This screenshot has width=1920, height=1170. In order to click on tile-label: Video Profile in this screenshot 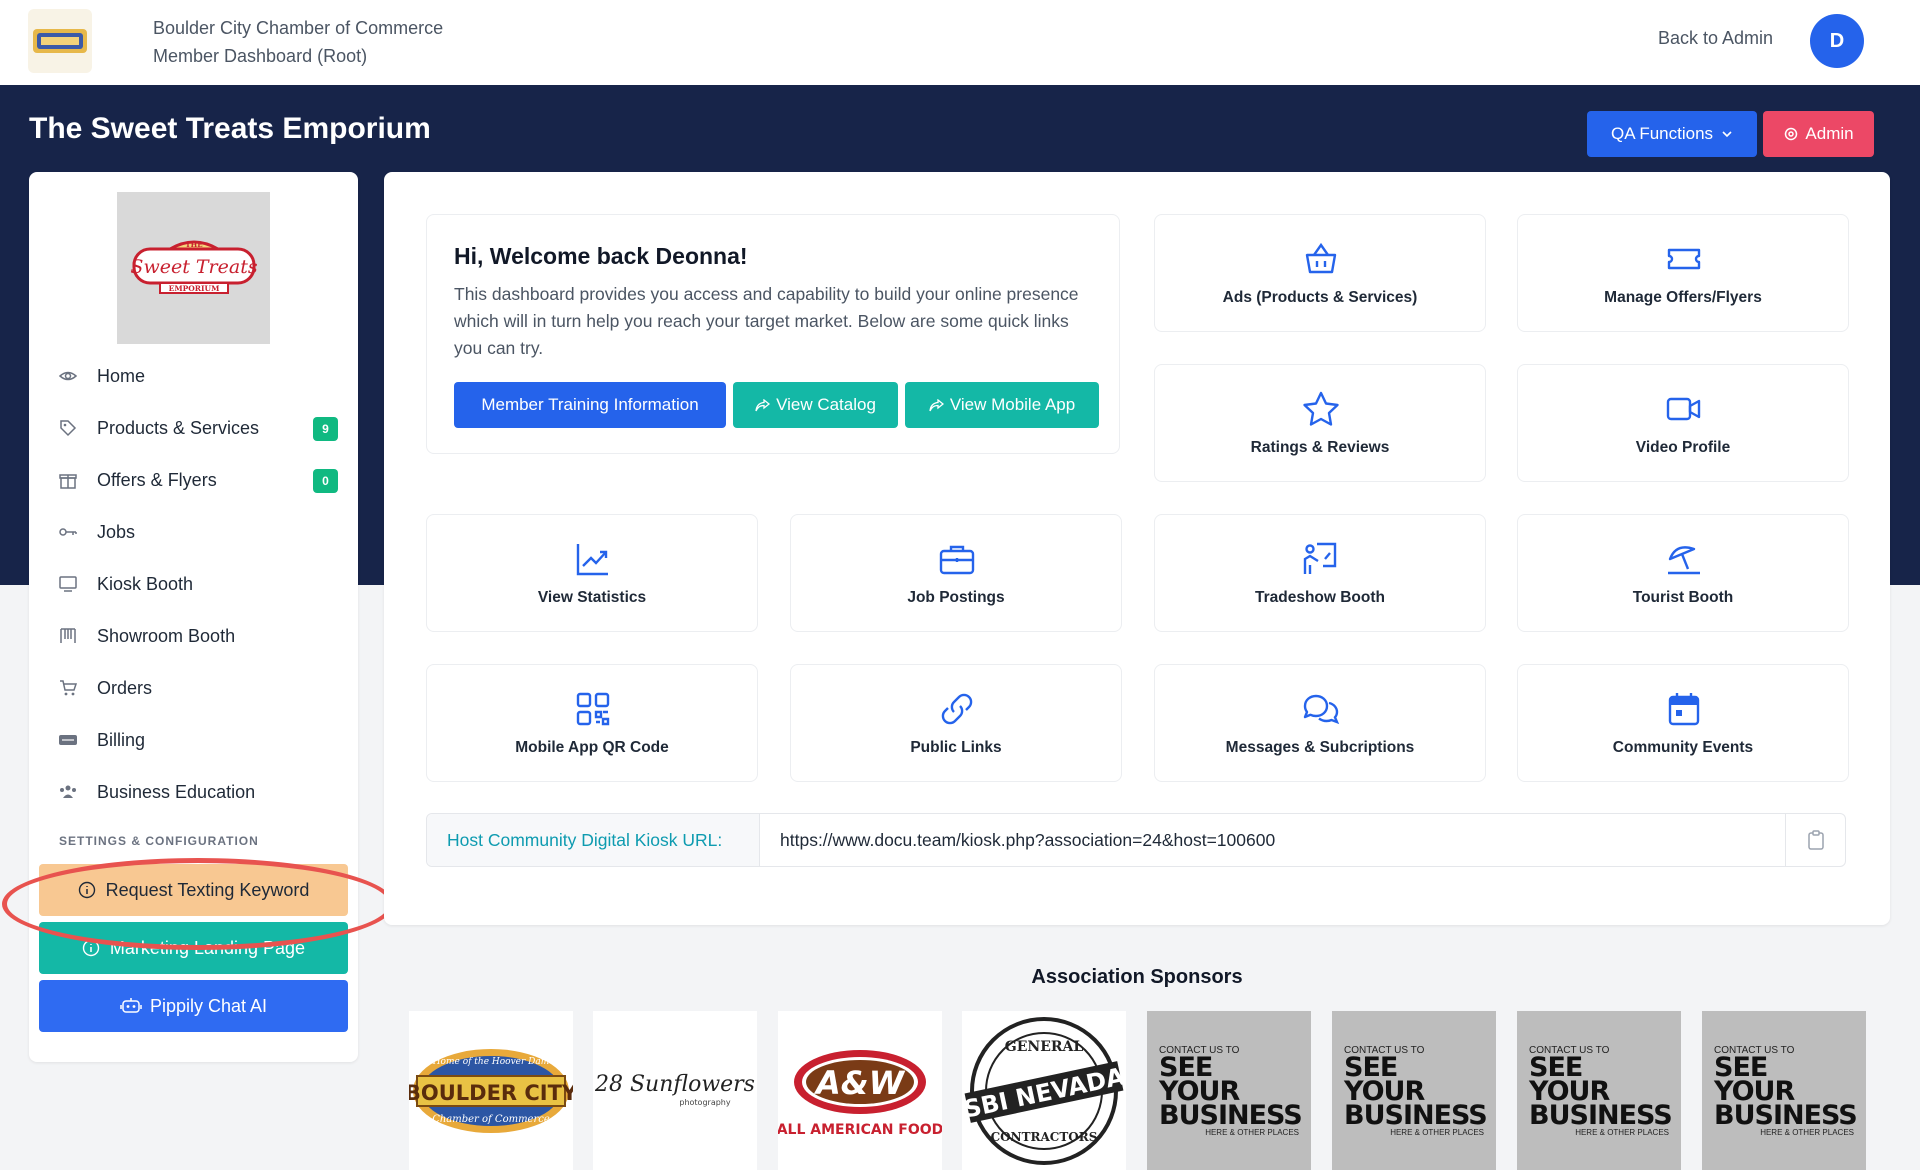, I will do `click(1683, 447)`.